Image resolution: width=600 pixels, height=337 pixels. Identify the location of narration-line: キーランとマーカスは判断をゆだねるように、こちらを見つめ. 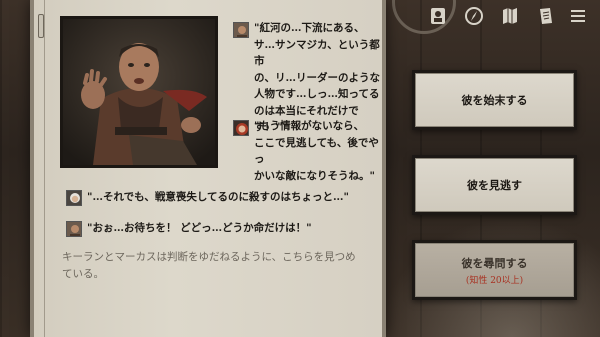
(209, 257).